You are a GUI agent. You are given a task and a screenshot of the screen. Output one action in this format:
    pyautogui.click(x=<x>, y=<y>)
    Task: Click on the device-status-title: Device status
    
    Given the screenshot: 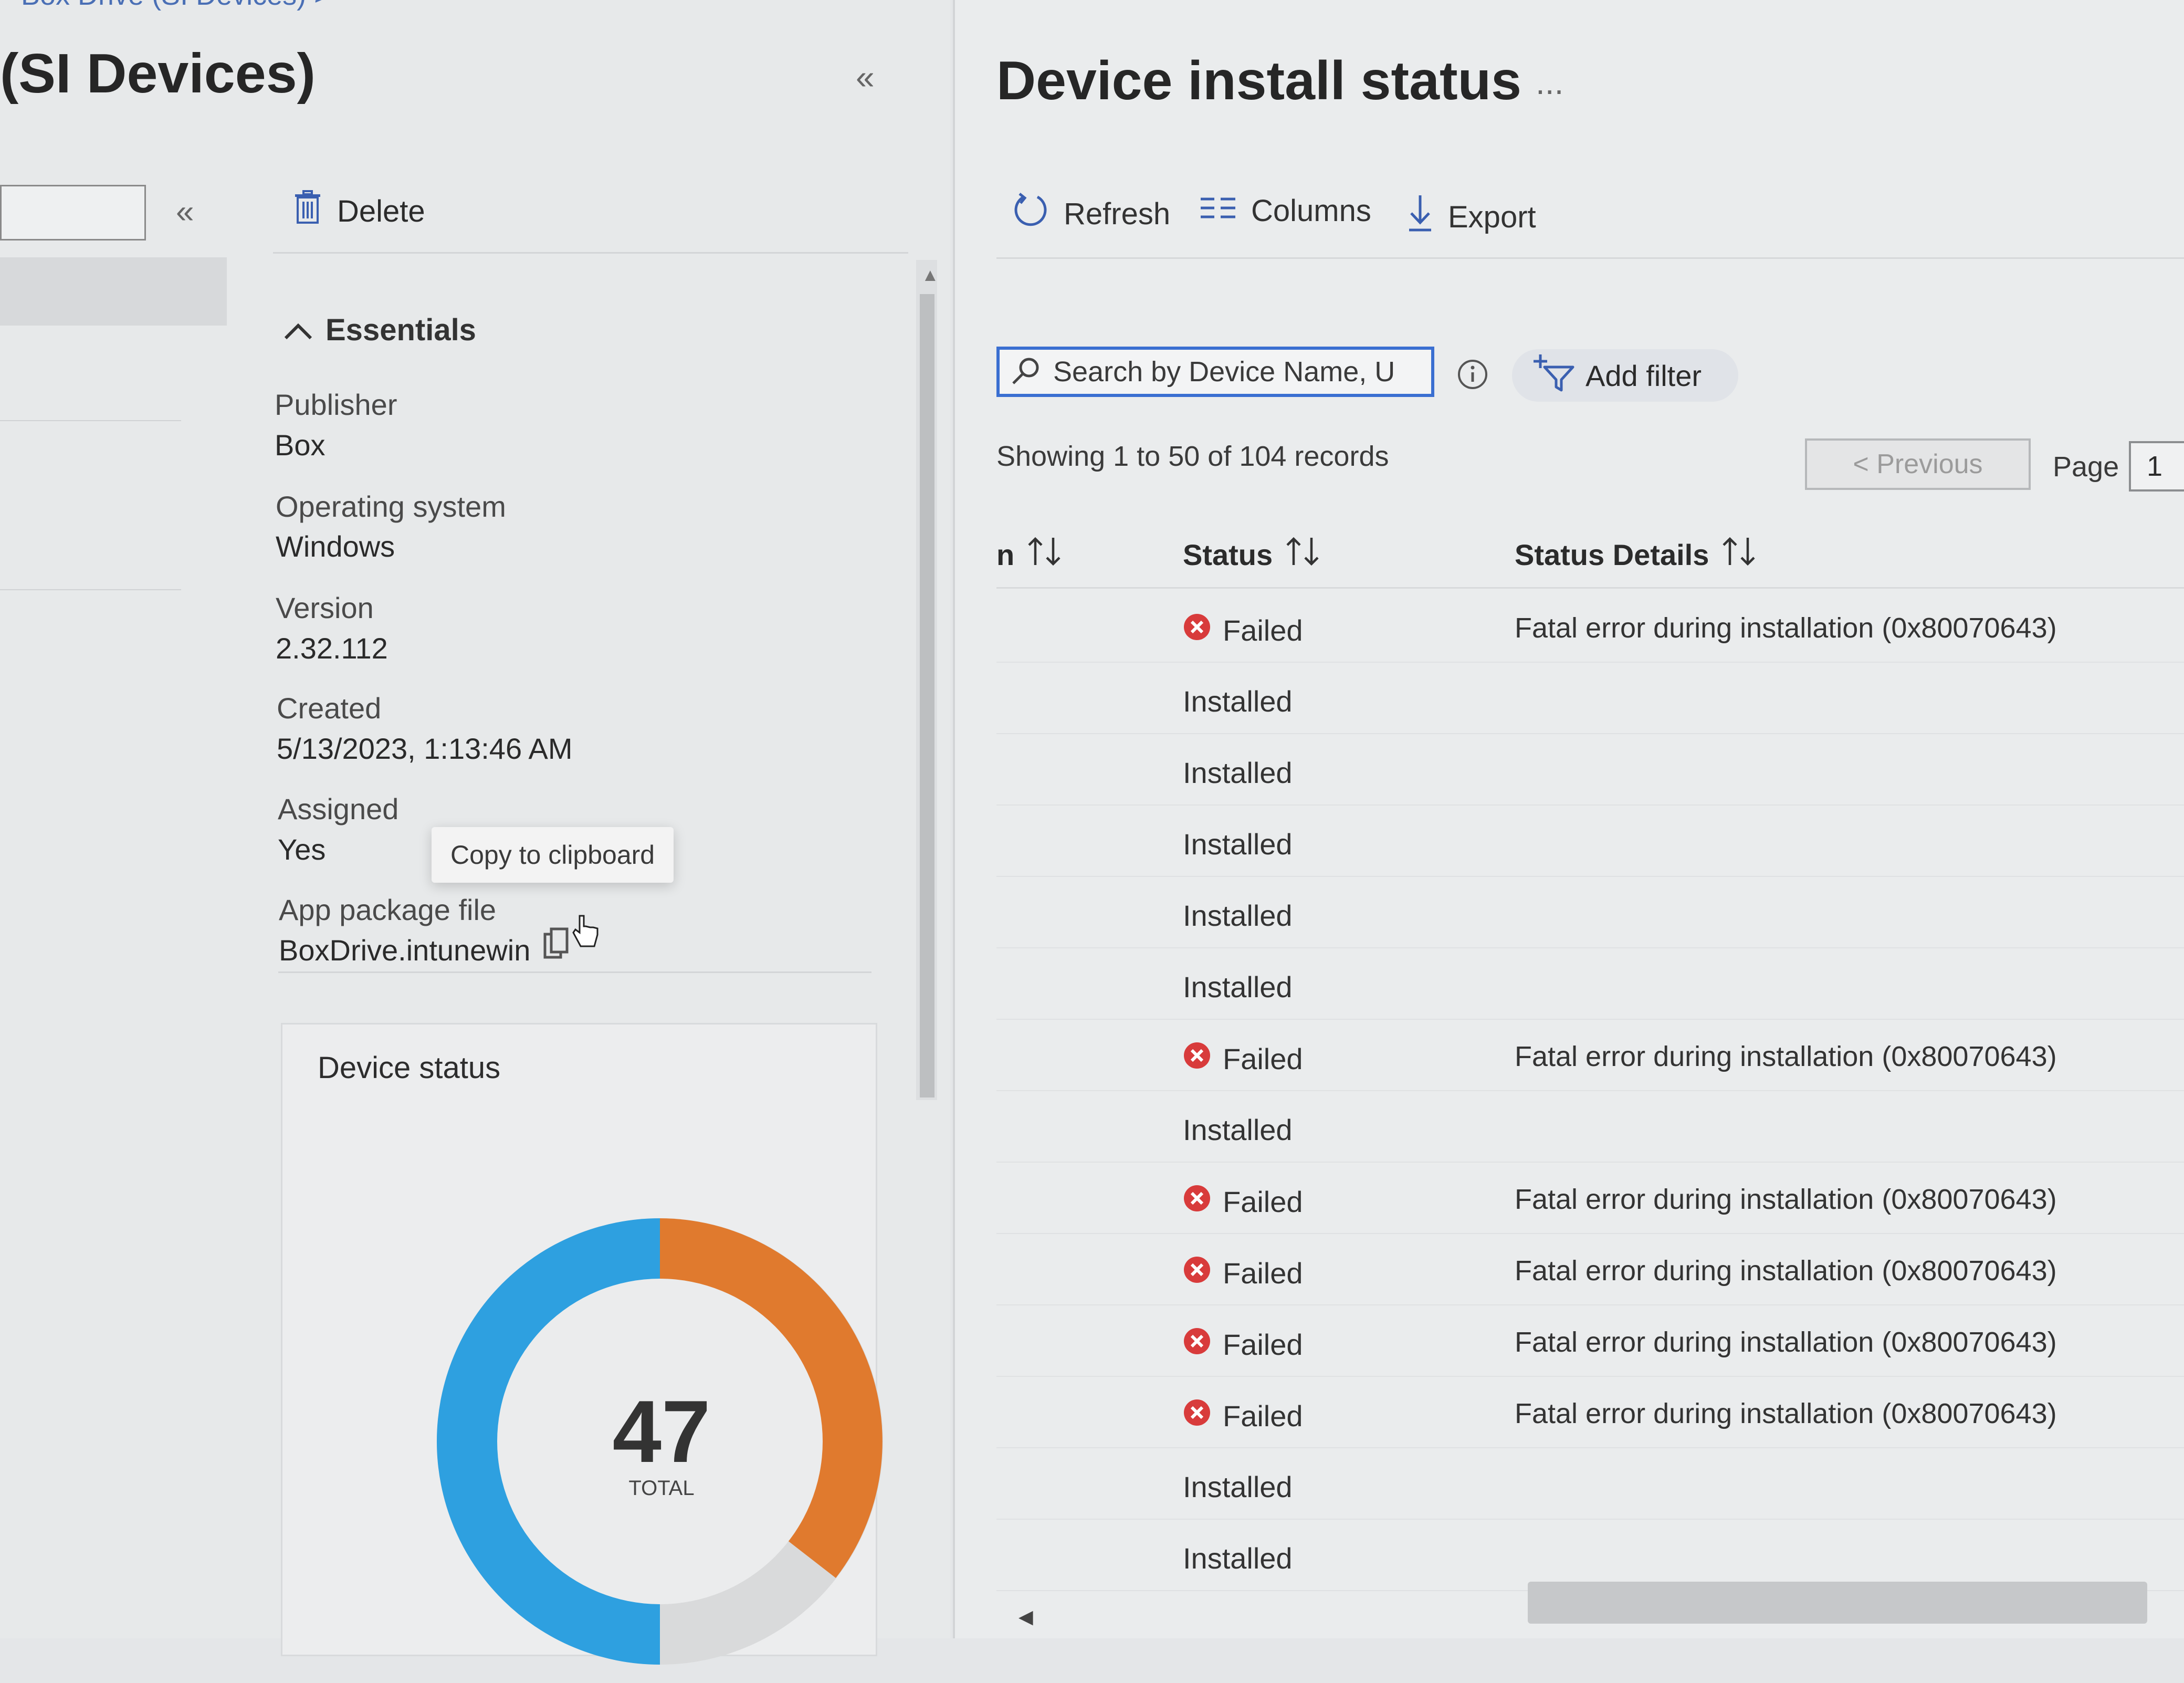 What is the action you would take?
    pyautogui.click(x=409, y=1068)
    